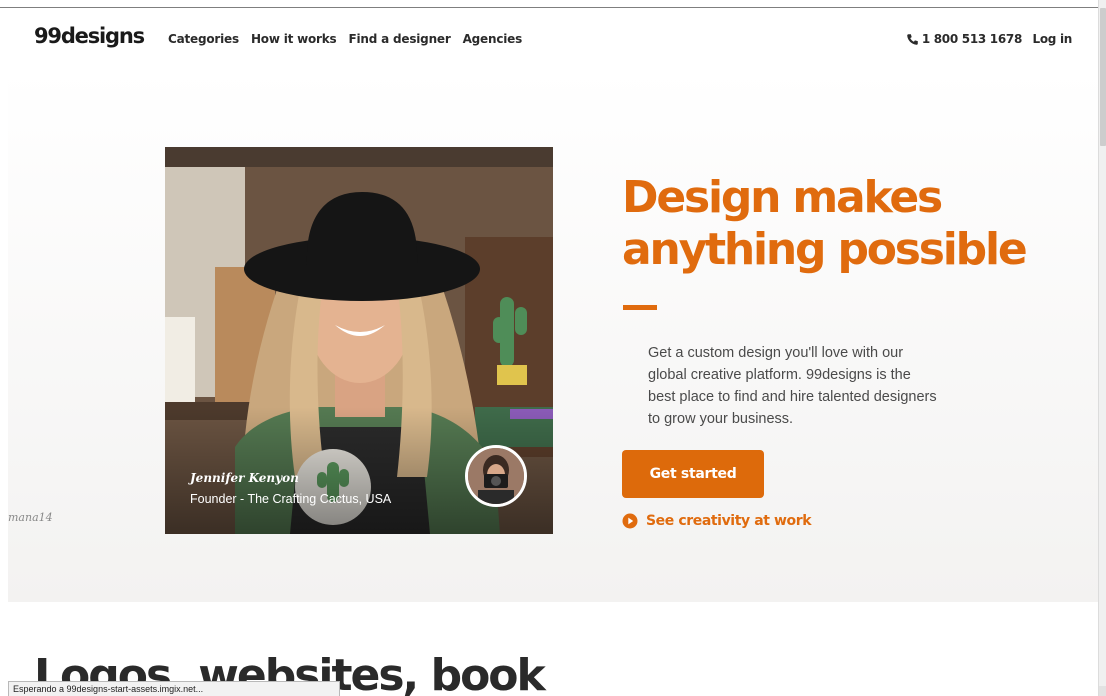 This screenshot has width=1106, height=696. I want to click on see-creativity-link: See creativity at work, so click(717, 521).